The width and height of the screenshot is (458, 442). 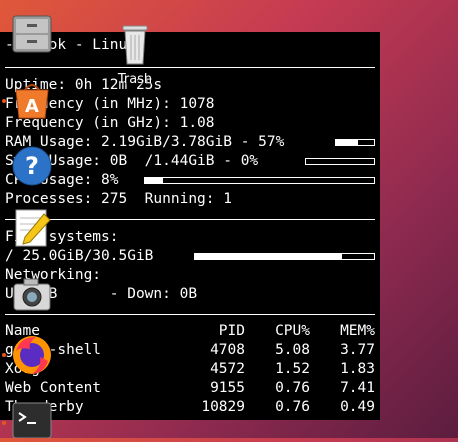 What do you see at coordinates (292, 369) in the screenshot?
I see `process-cpu: 1.52` at bounding box center [292, 369].